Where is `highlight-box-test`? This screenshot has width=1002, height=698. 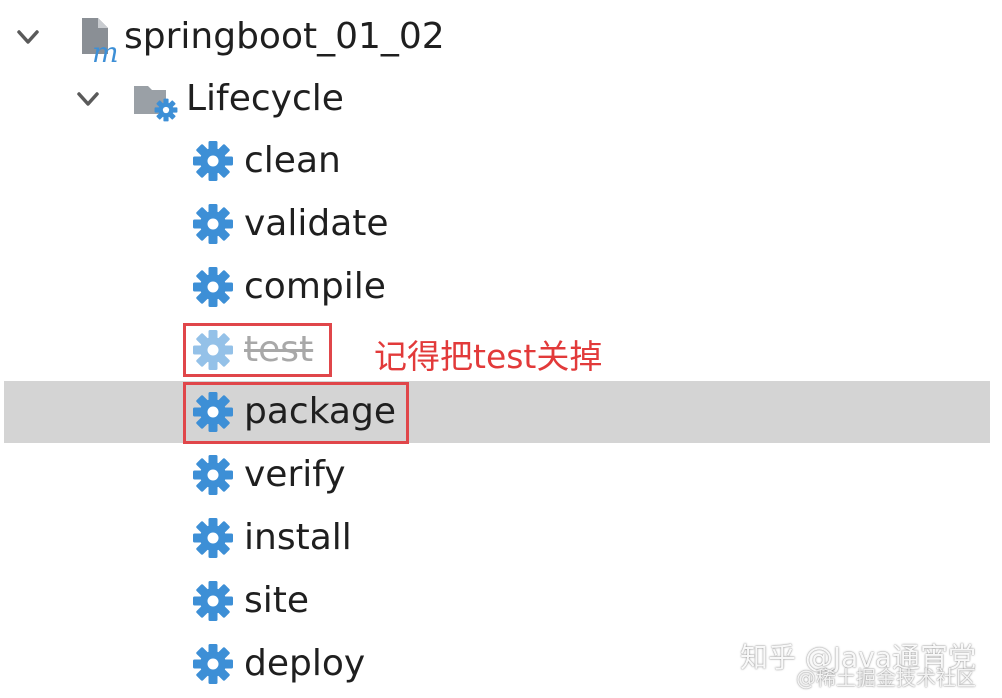
highlight-box-test is located at coordinates (257, 350).